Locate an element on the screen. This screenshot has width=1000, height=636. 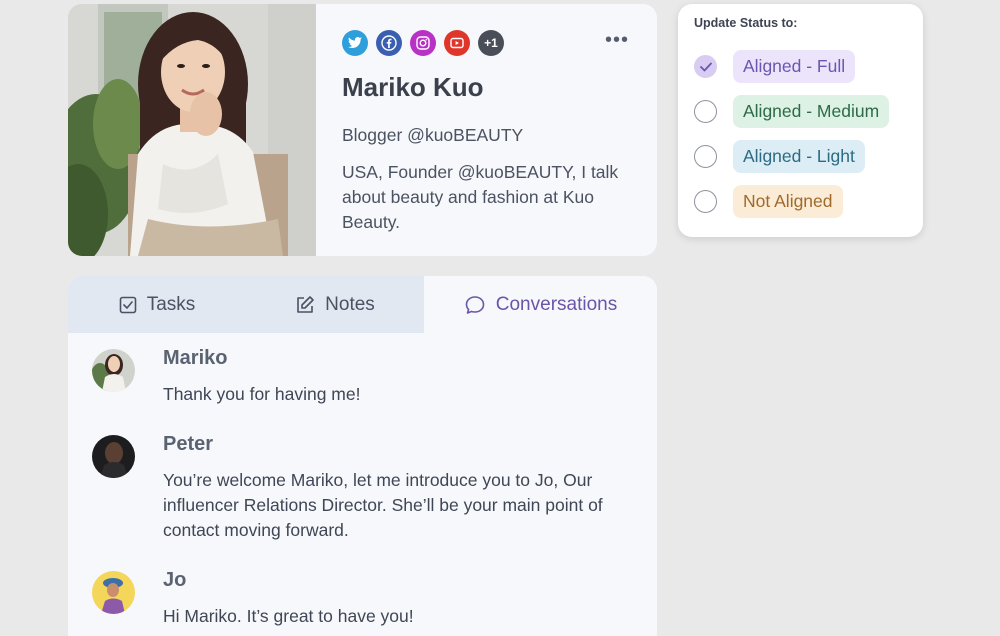
tab-label: Conversations is located at coordinates (556, 304).